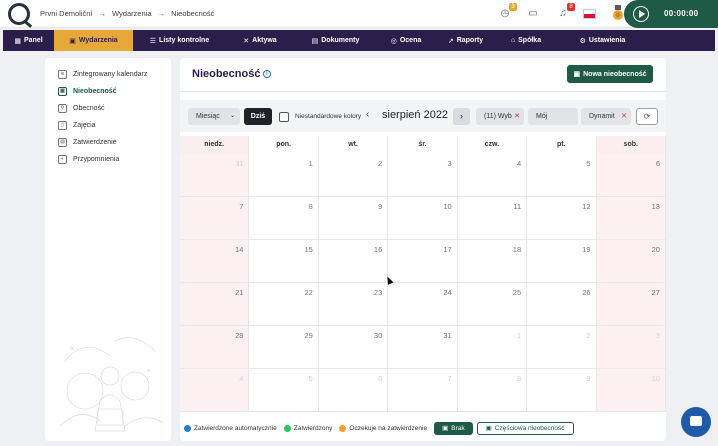 The width and height of the screenshot is (718, 446). I want to click on absence-none-button: ▣ Brak, so click(453, 428).